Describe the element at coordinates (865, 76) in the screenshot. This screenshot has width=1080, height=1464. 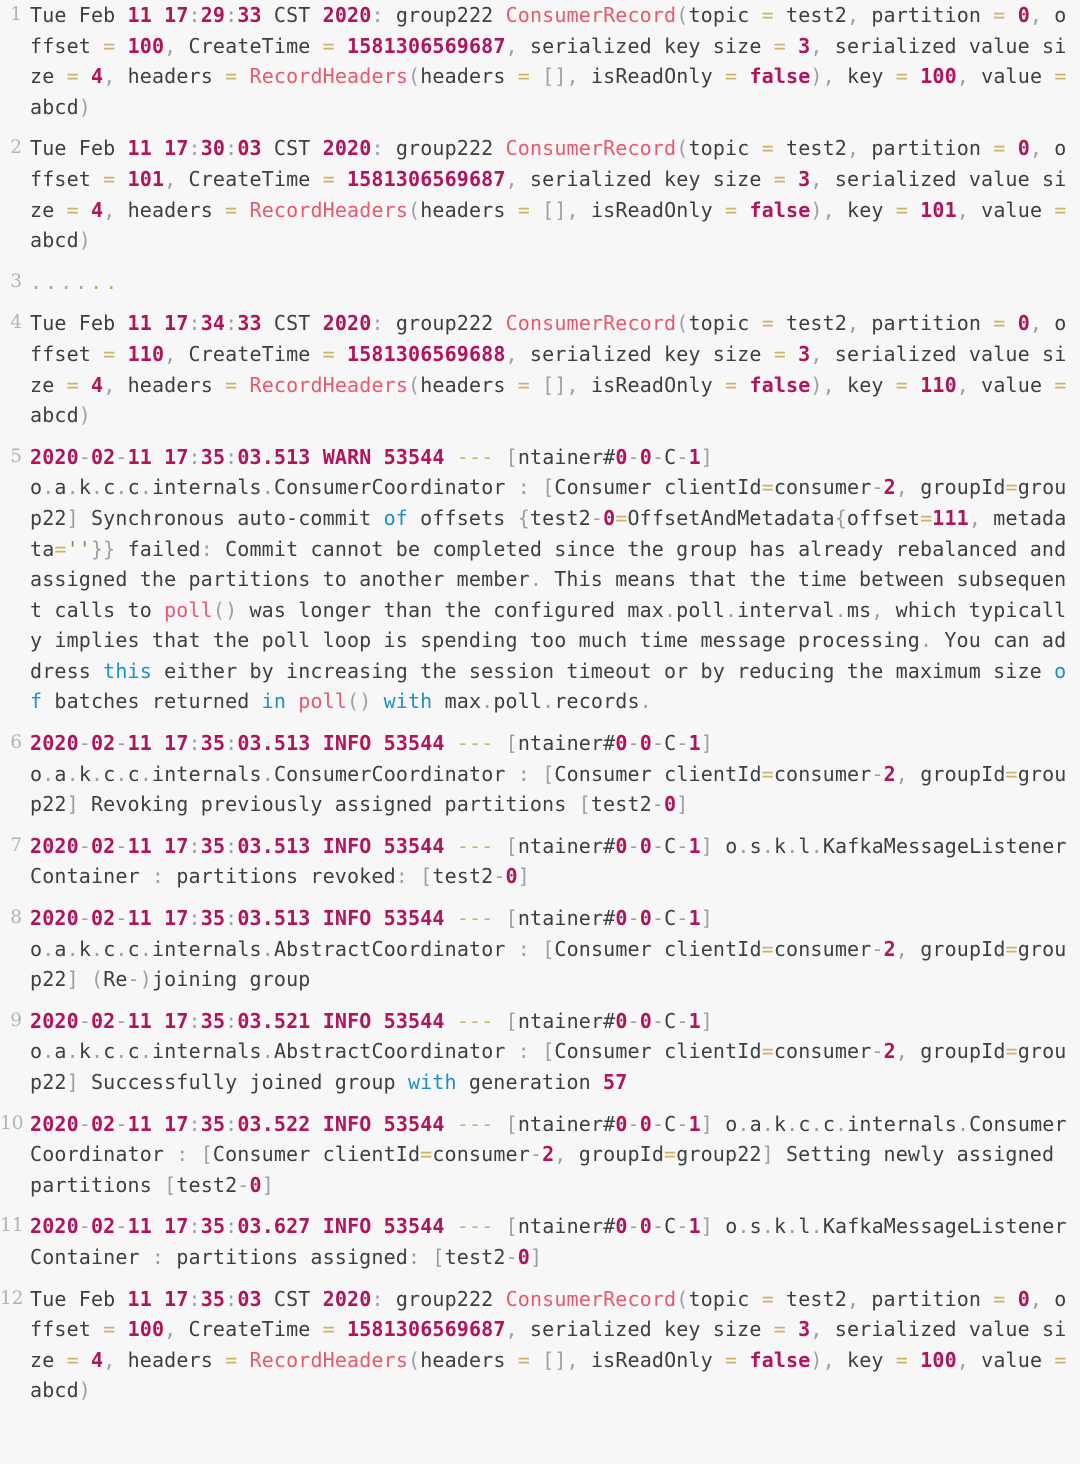
I see `token-plain: key` at that location.